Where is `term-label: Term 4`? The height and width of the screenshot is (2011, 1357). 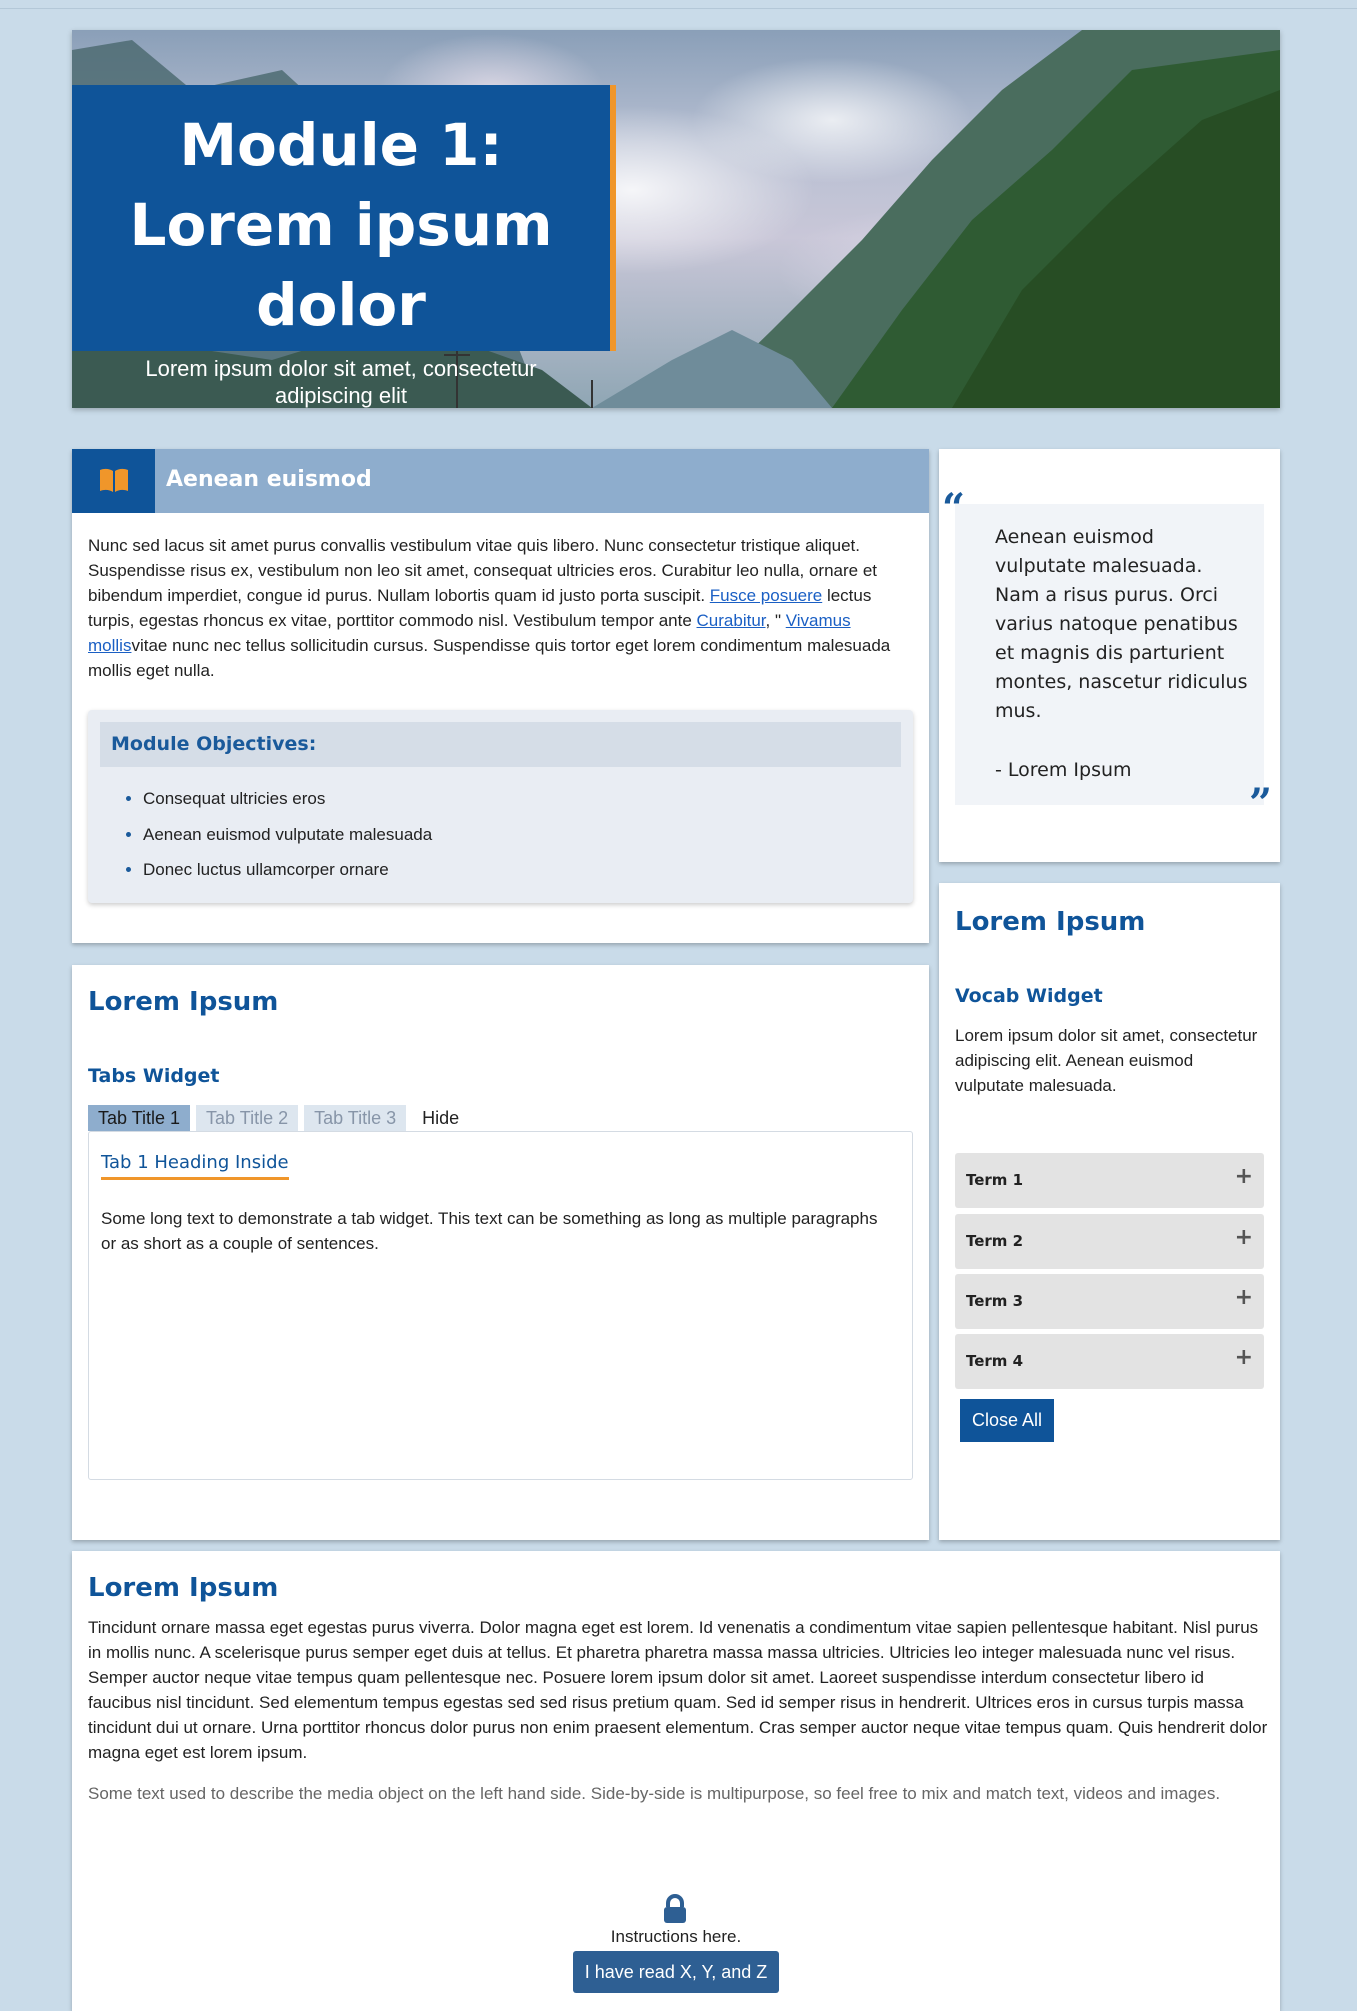 term-label: Term 4 is located at coordinates (995, 1361).